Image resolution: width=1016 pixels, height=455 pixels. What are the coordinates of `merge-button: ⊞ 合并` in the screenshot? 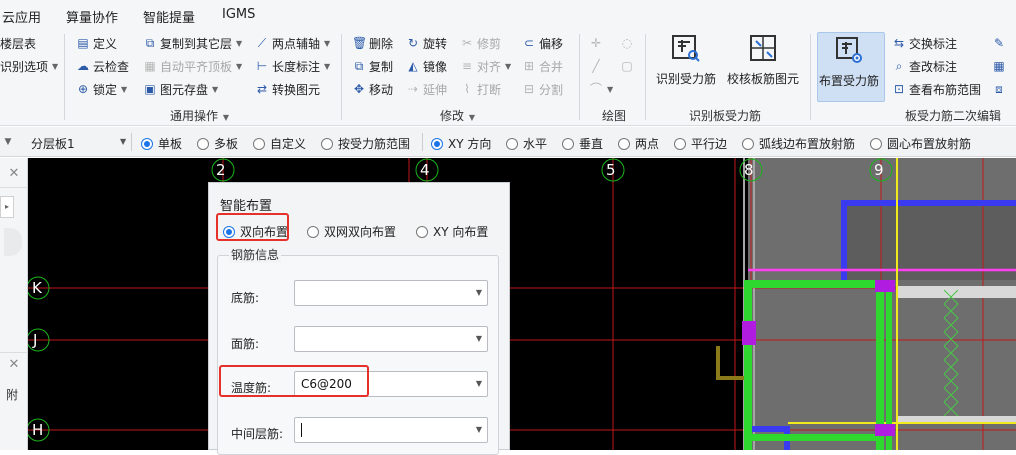 It's located at (542, 66).